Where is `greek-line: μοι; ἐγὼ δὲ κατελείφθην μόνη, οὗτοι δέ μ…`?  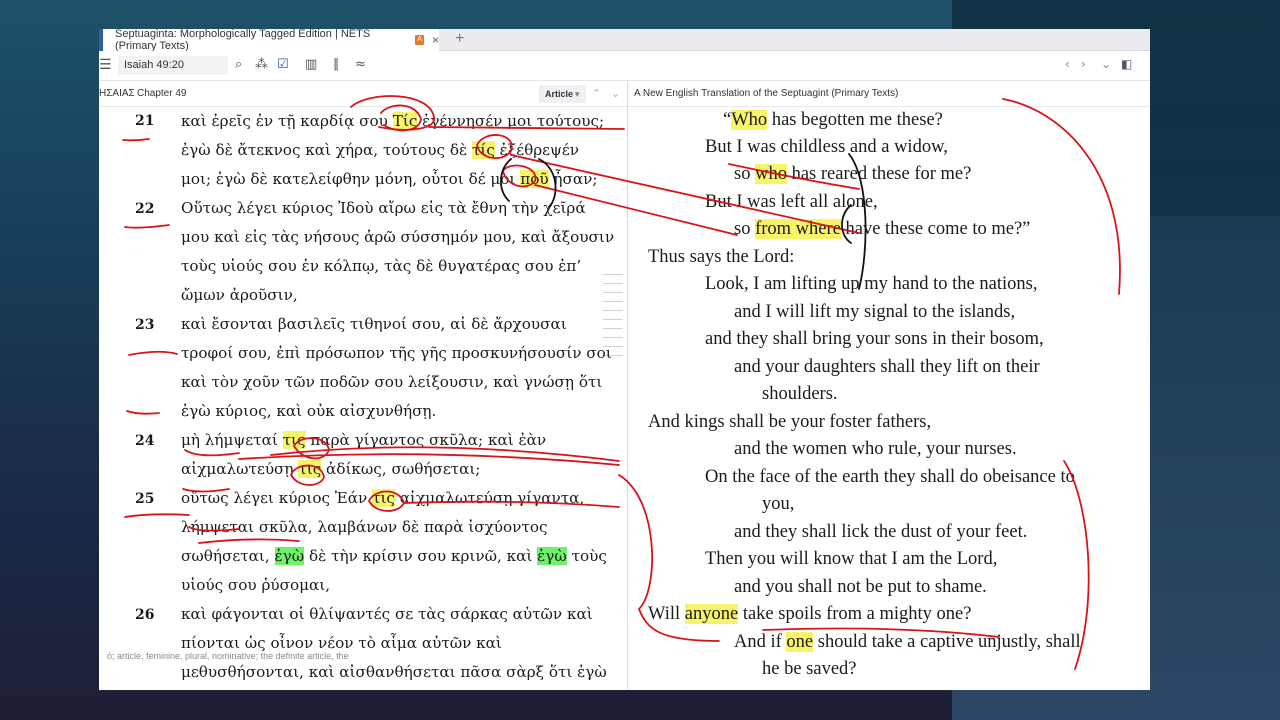
greek-line: μοι; ἐγὼ δὲ κατελείφθην μόνη, οὗτοι δέ μ… is located at coordinates (389, 179).